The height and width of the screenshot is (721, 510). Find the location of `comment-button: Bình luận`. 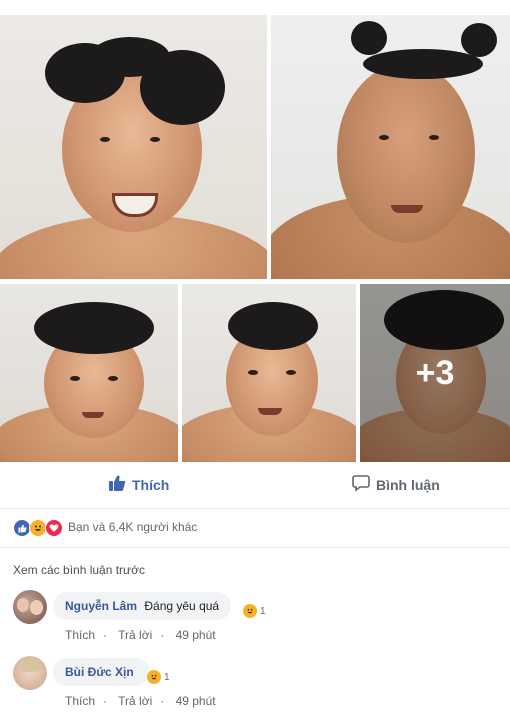

comment-button: Bình luận is located at coordinates (396, 484).